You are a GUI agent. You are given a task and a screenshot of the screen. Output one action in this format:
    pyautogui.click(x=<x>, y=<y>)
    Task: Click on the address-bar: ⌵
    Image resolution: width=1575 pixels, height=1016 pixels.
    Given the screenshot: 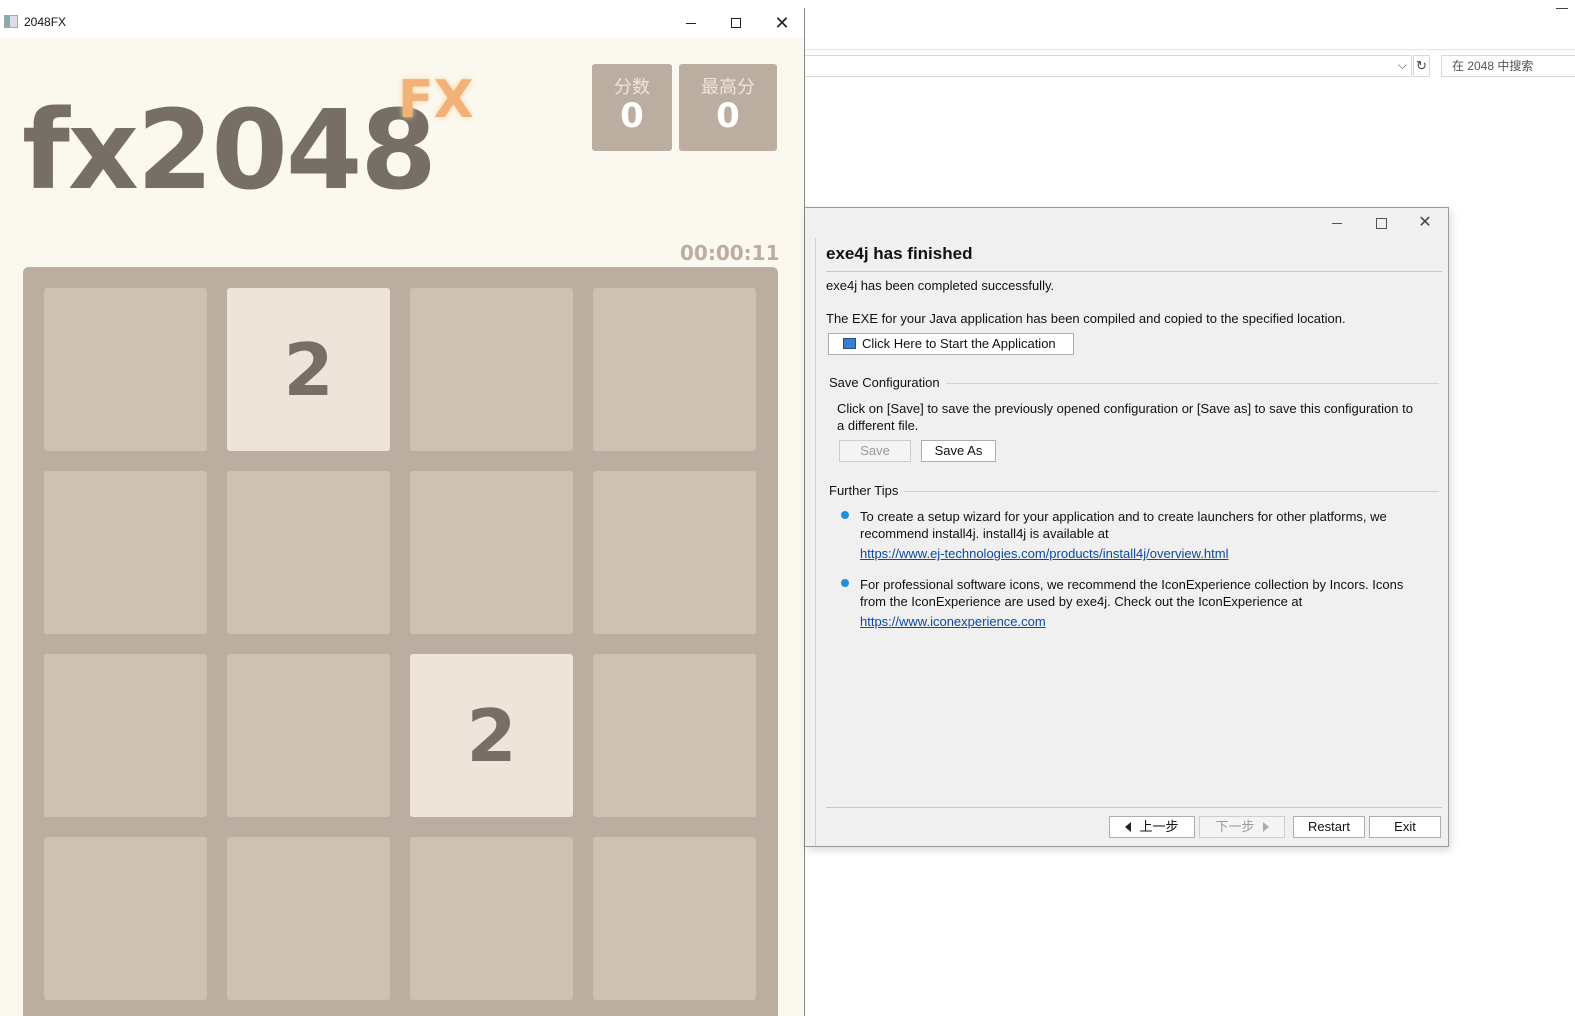 What is the action you would take?
    pyautogui.click(x=1108, y=66)
    